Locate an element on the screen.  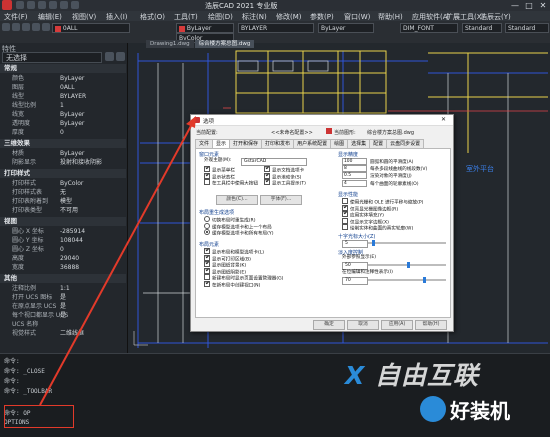
xref-fade-slider-track is located at coordinates (407, 265).